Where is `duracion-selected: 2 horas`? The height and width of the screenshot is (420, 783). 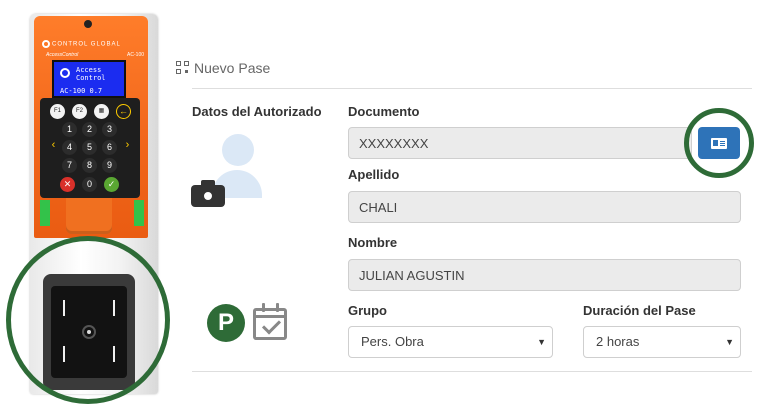 duracion-selected: 2 horas is located at coordinates (618, 341).